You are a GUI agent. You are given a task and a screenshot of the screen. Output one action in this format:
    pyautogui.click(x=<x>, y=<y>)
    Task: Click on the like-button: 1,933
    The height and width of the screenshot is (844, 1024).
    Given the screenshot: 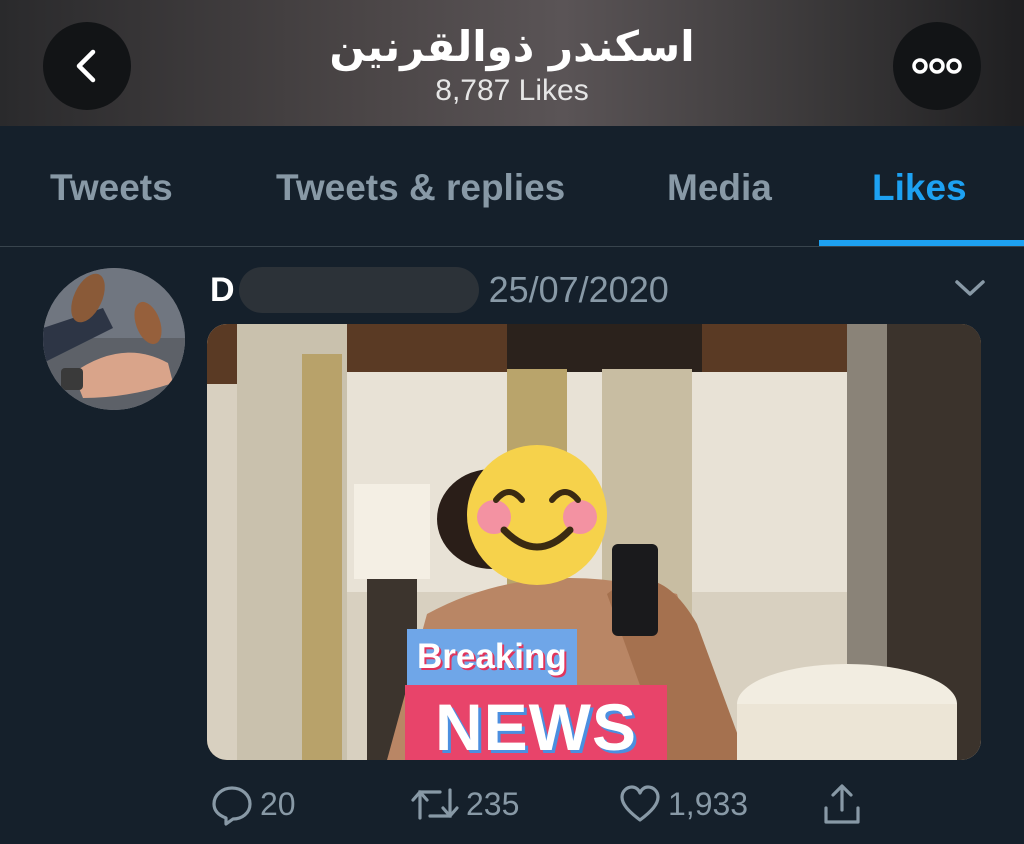 What is the action you would take?
    pyautogui.click(x=683, y=804)
    